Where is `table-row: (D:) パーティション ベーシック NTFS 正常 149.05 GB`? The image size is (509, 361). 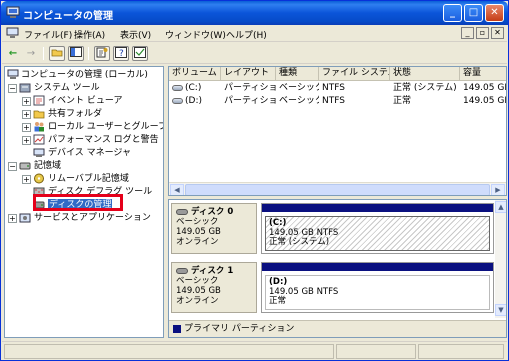 table-row: (D:) パーティション ベーシック NTFS 正常 149.05 GB is located at coordinates (338, 101).